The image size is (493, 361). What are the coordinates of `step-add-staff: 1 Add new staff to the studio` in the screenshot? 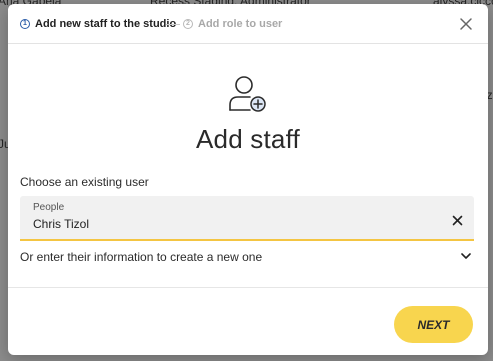 It's located at (98, 24).